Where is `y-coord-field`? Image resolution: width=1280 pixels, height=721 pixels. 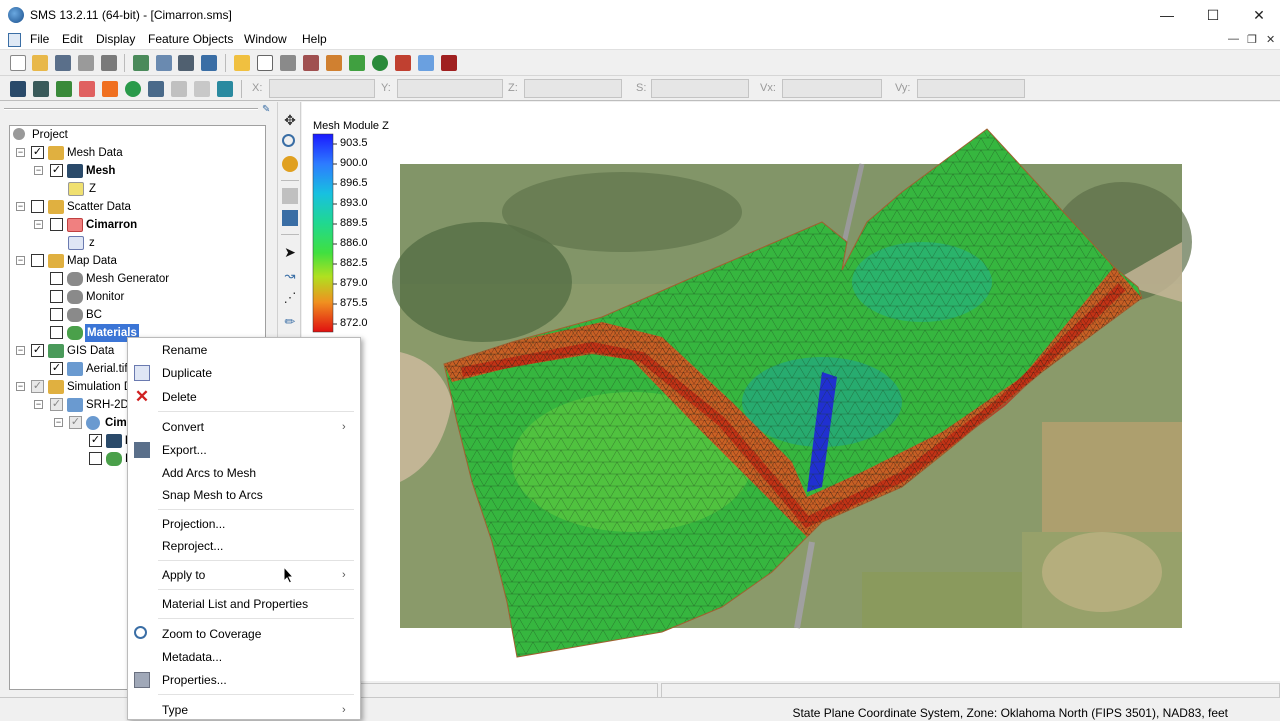 y-coord-field is located at coordinates (450, 88).